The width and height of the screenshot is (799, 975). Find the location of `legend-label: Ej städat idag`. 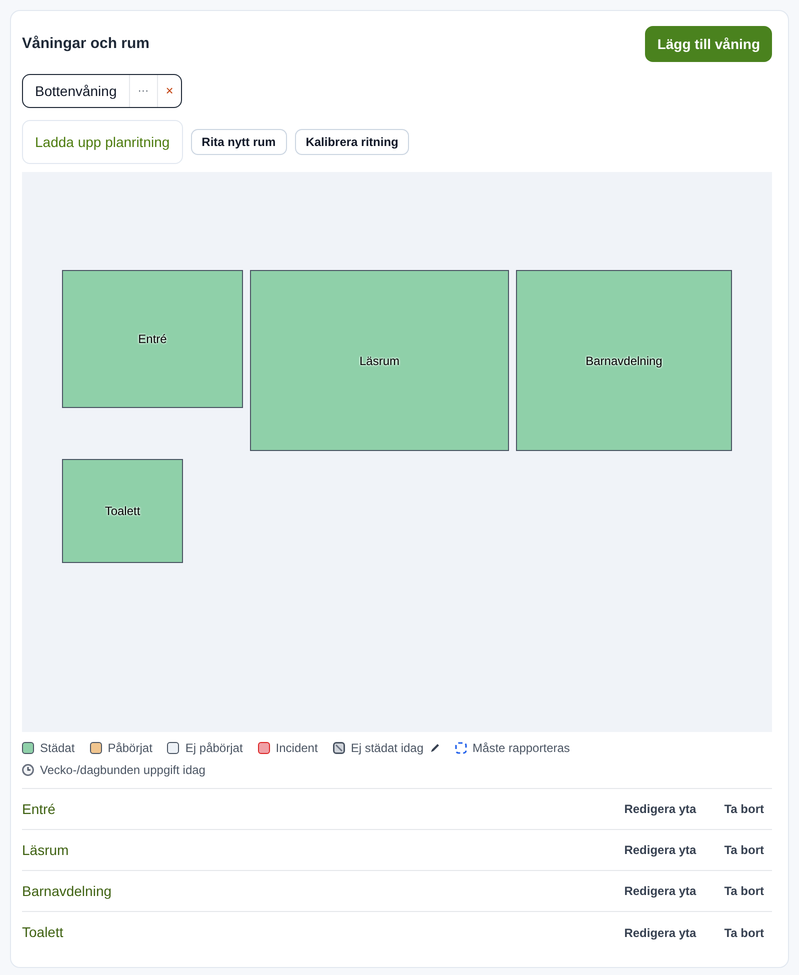

legend-label: Ej städat idag is located at coordinates (387, 748).